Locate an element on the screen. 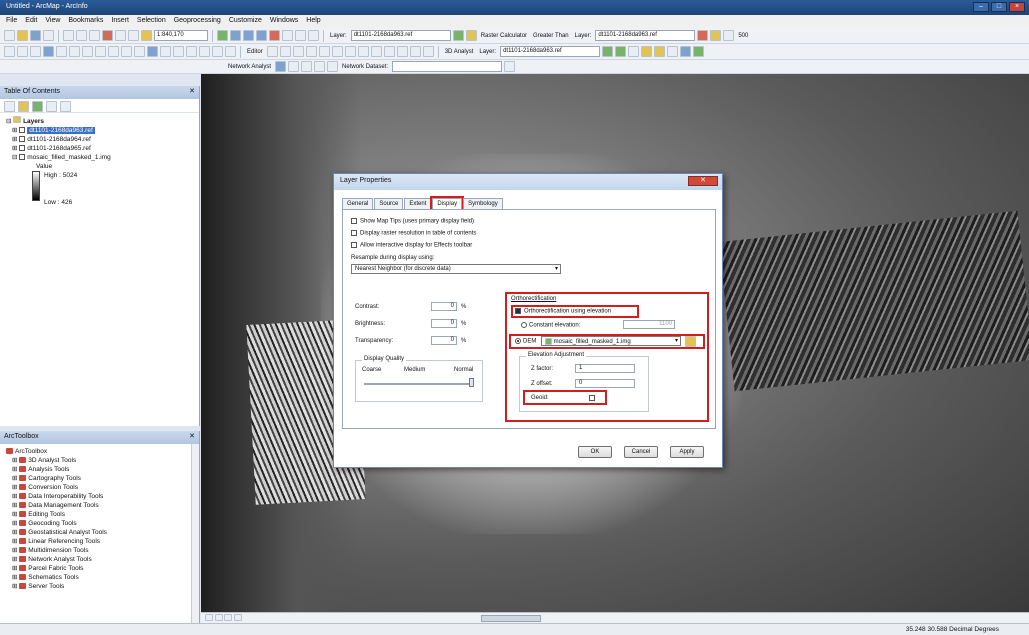 Image resolution: width=1029 pixels, height=635 pixels. quality-slider-track is located at coordinates (419, 384).